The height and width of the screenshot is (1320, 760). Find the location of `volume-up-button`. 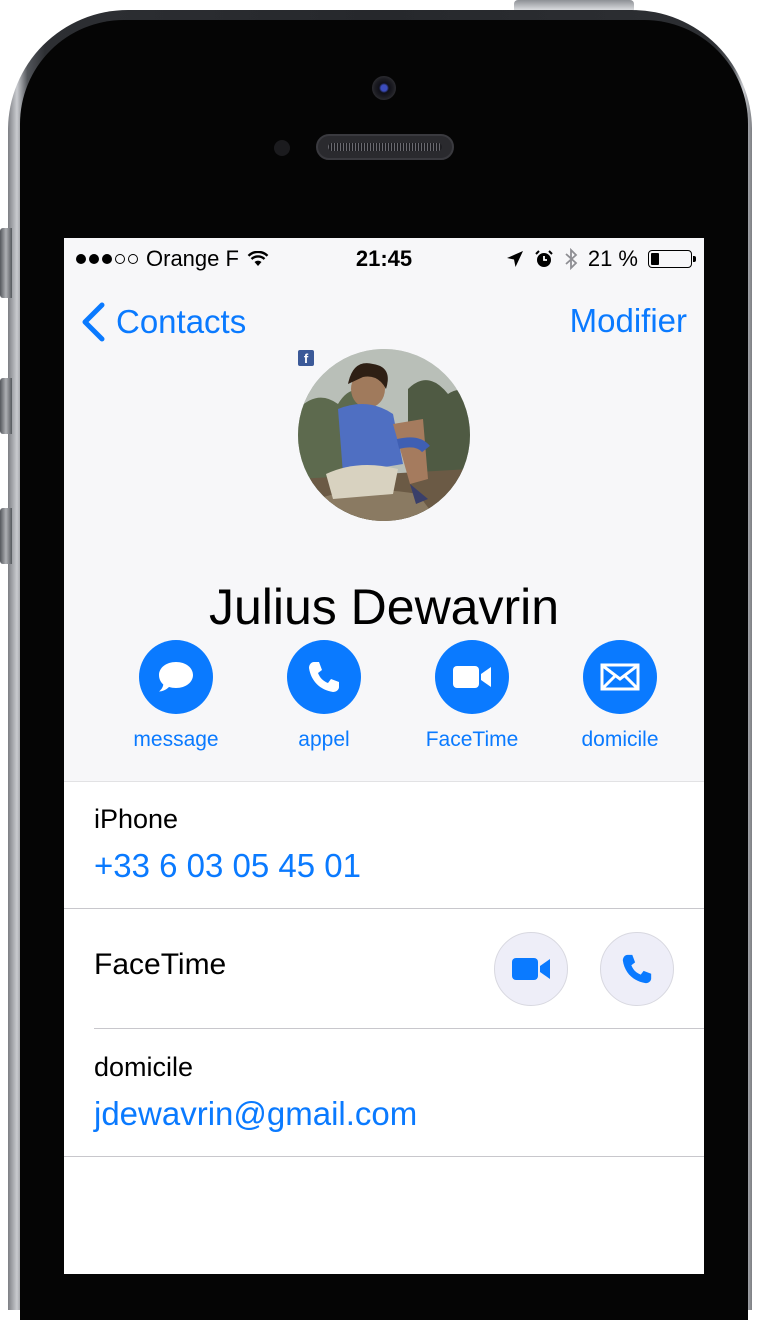

volume-up-button is located at coordinates (6, 406).